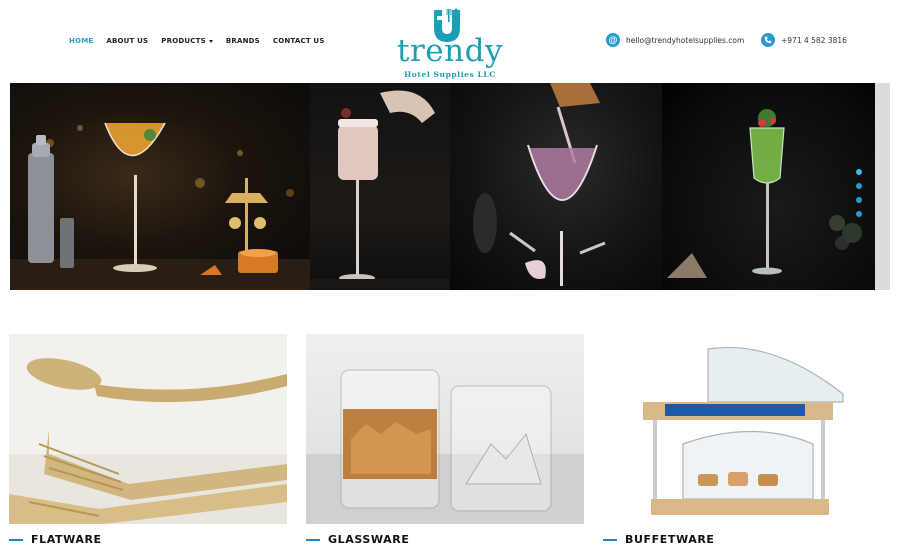 The width and height of the screenshot is (900, 554). What do you see at coordinates (685, 40) in the screenshot?
I see `contact-email-text: hello@trendyhotelsupplies.com` at bounding box center [685, 40].